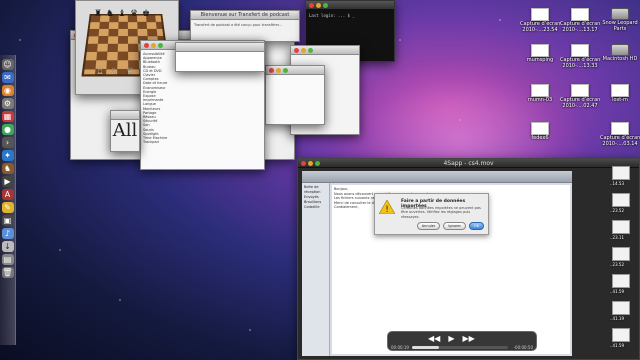  I want to click on desktop-icon-sublabel: 2010-....03.14, so click(620, 144).